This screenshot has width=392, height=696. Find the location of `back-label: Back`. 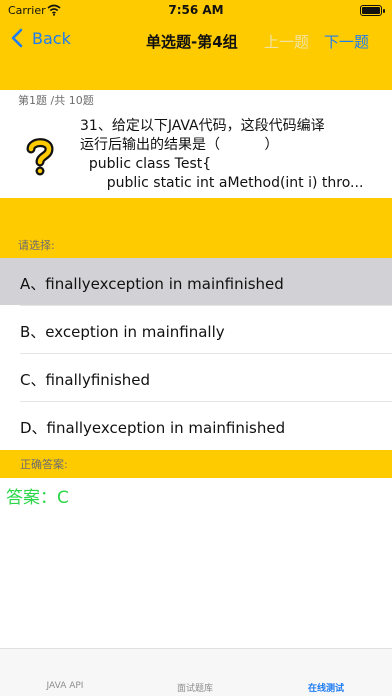

back-label: Back is located at coordinates (51, 38).